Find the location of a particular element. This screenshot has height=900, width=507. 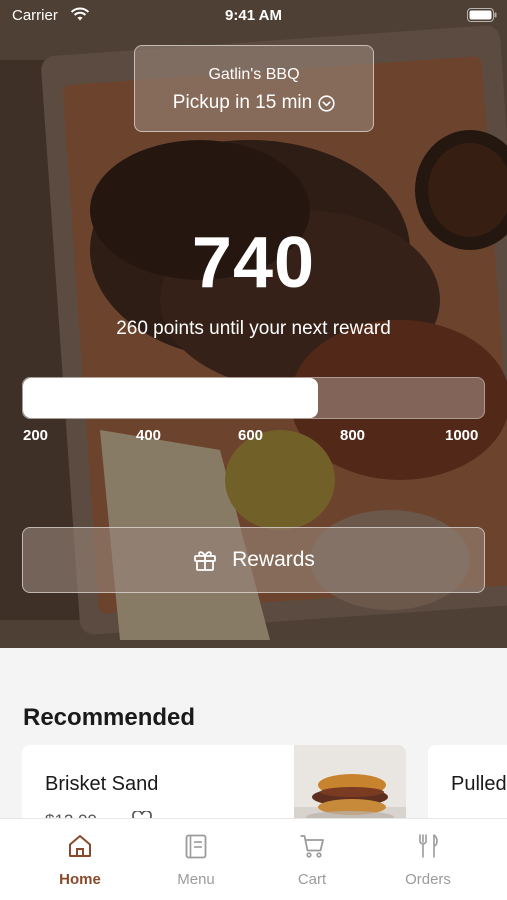

tick-label: 800 is located at coordinates (353, 435).